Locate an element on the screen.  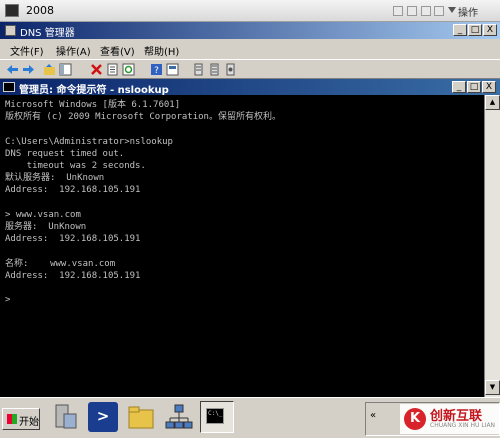
watermark-logo-icon: K is located at coordinates (415, 419).